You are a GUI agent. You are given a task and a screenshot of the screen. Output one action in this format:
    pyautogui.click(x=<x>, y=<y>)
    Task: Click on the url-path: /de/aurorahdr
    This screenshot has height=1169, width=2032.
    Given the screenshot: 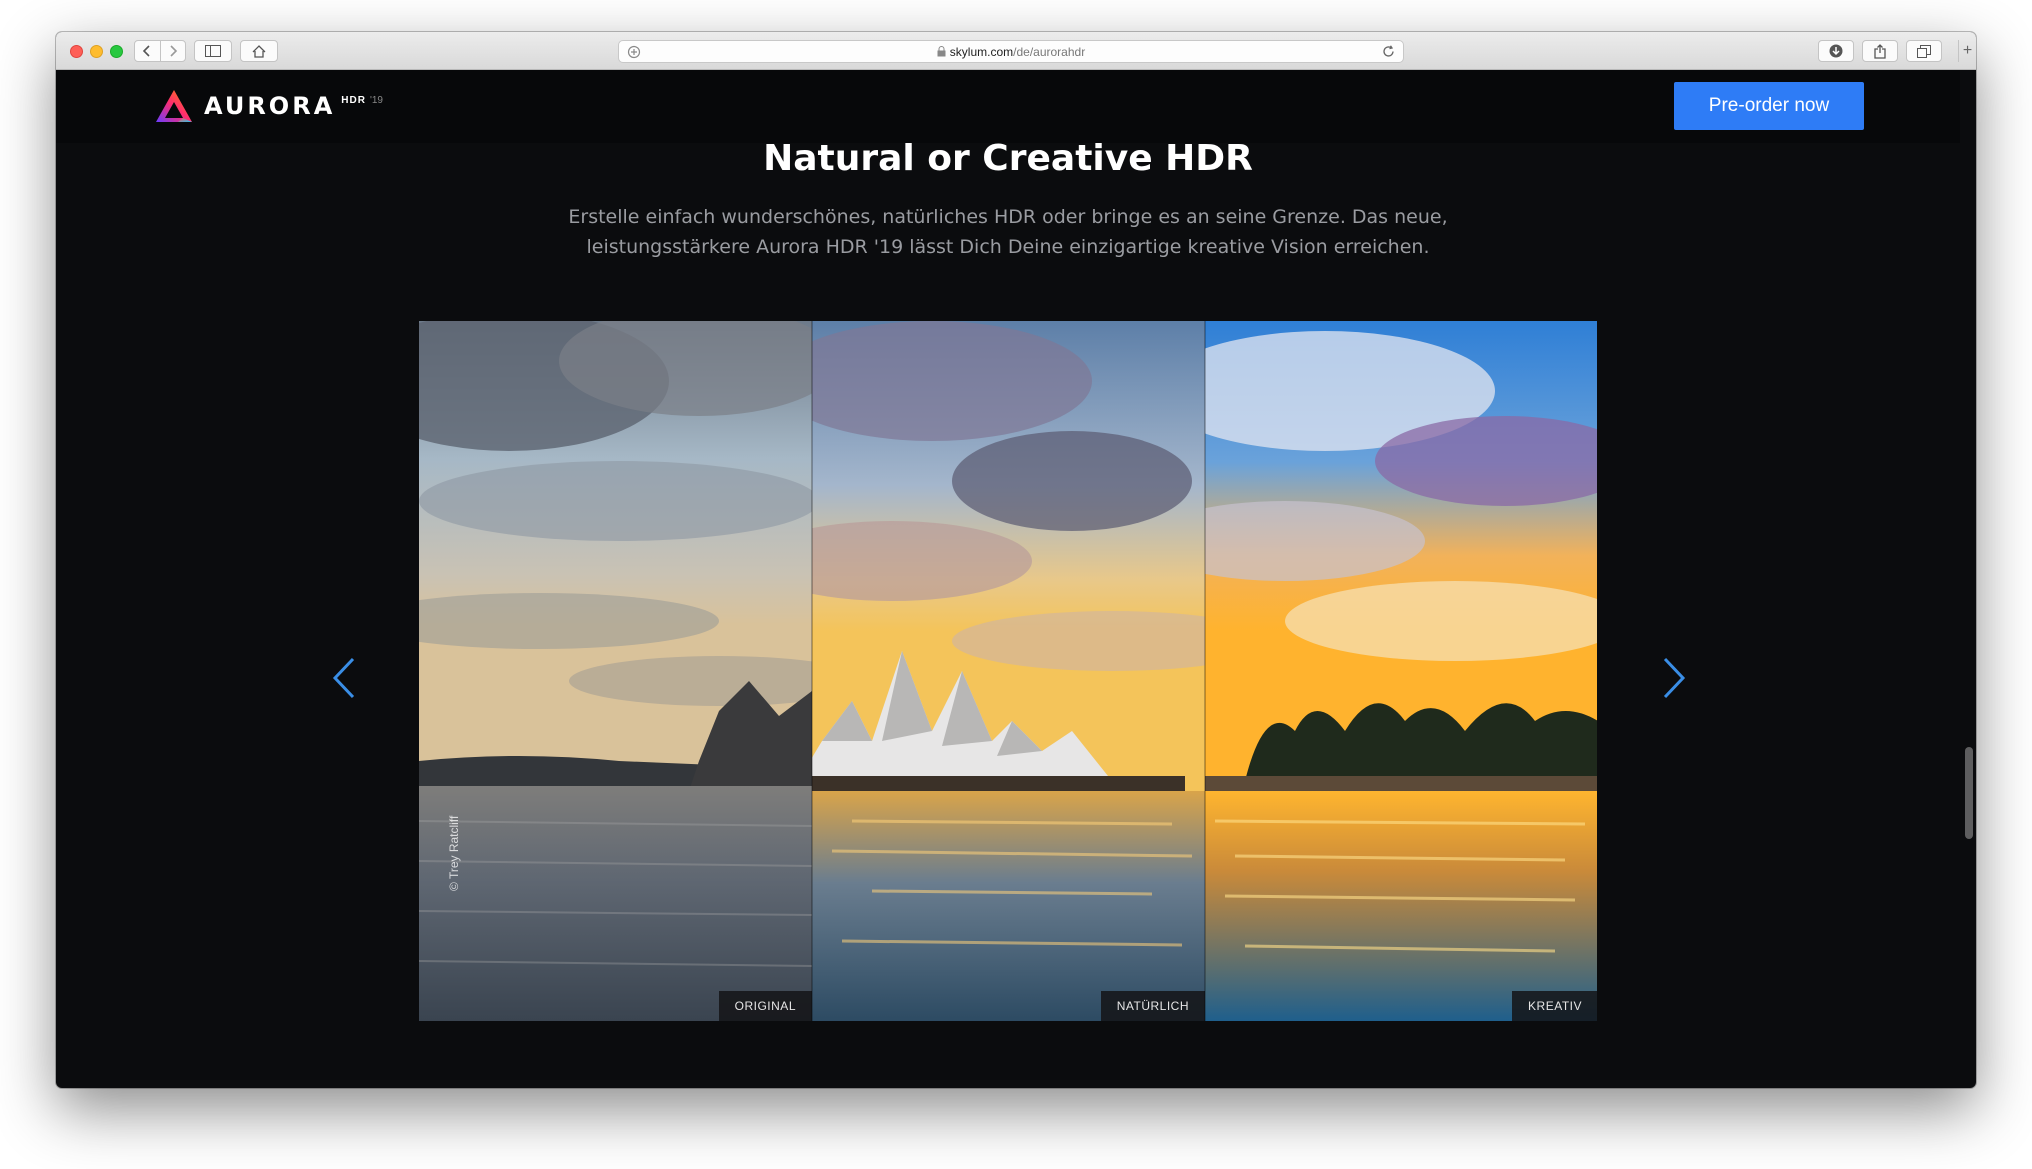 What is the action you would take?
    pyautogui.click(x=1049, y=51)
    